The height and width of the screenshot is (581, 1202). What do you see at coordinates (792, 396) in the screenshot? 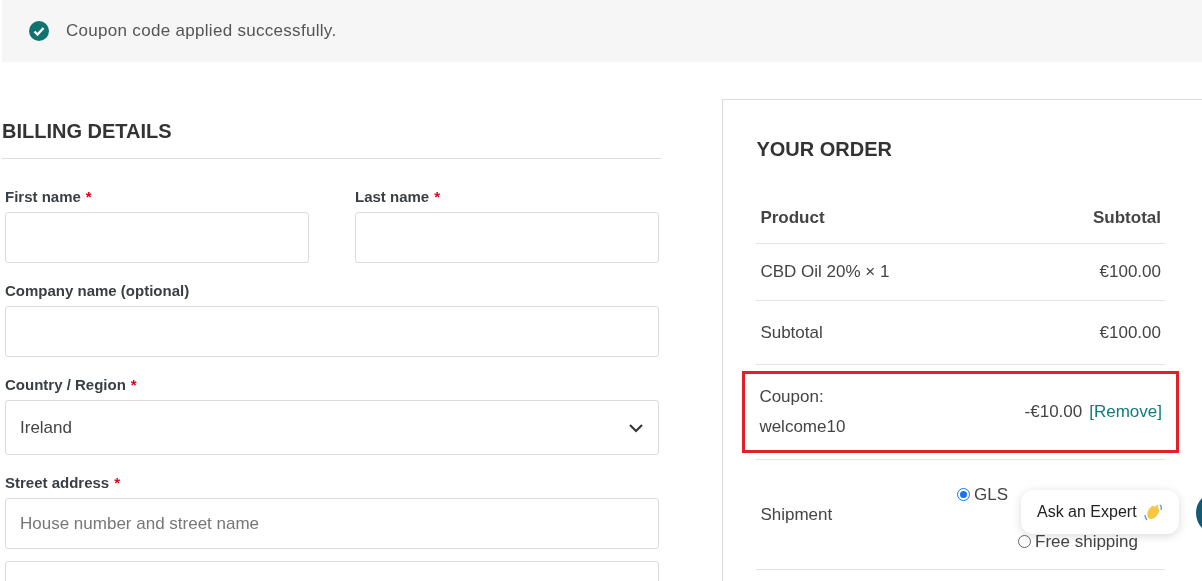
I see `coupon-label: Coupon:` at bounding box center [792, 396].